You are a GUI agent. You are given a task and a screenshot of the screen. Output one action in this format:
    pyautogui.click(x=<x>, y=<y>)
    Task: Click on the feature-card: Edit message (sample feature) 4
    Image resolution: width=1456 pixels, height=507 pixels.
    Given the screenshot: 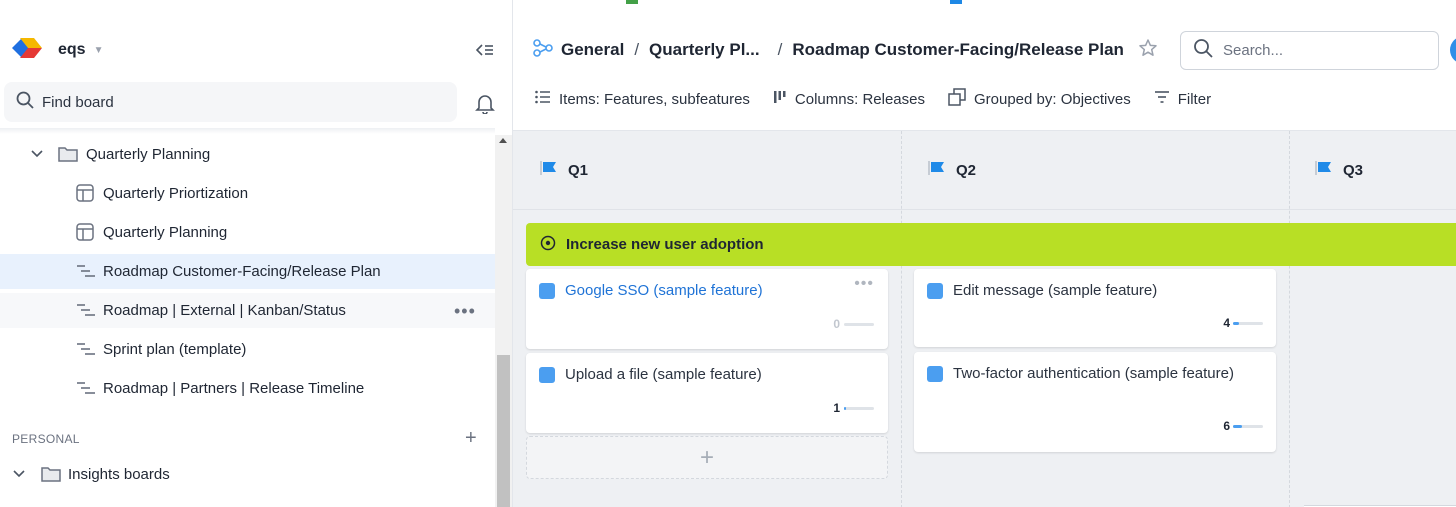 What is the action you would take?
    pyautogui.click(x=1095, y=308)
    